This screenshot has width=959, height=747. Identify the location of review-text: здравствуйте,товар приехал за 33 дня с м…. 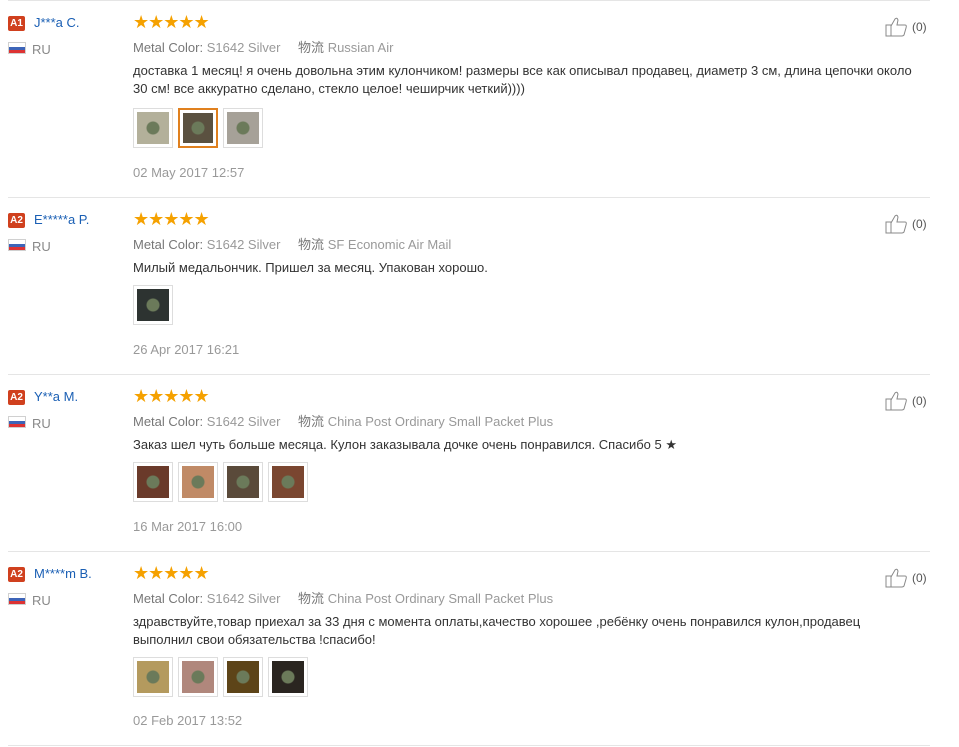
(497, 630).